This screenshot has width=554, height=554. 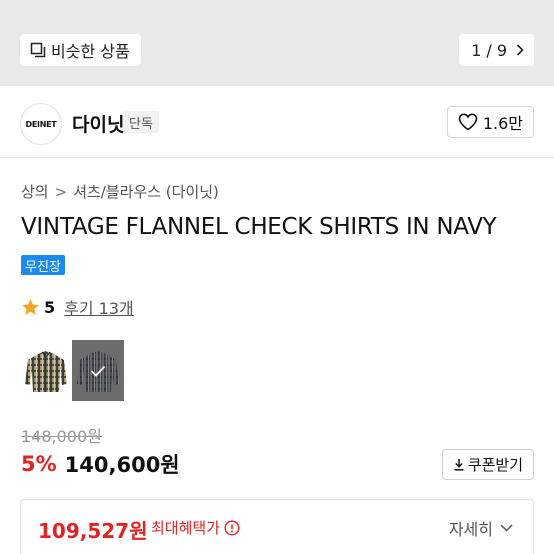 I want to click on download-icon, so click(x=459, y=465).